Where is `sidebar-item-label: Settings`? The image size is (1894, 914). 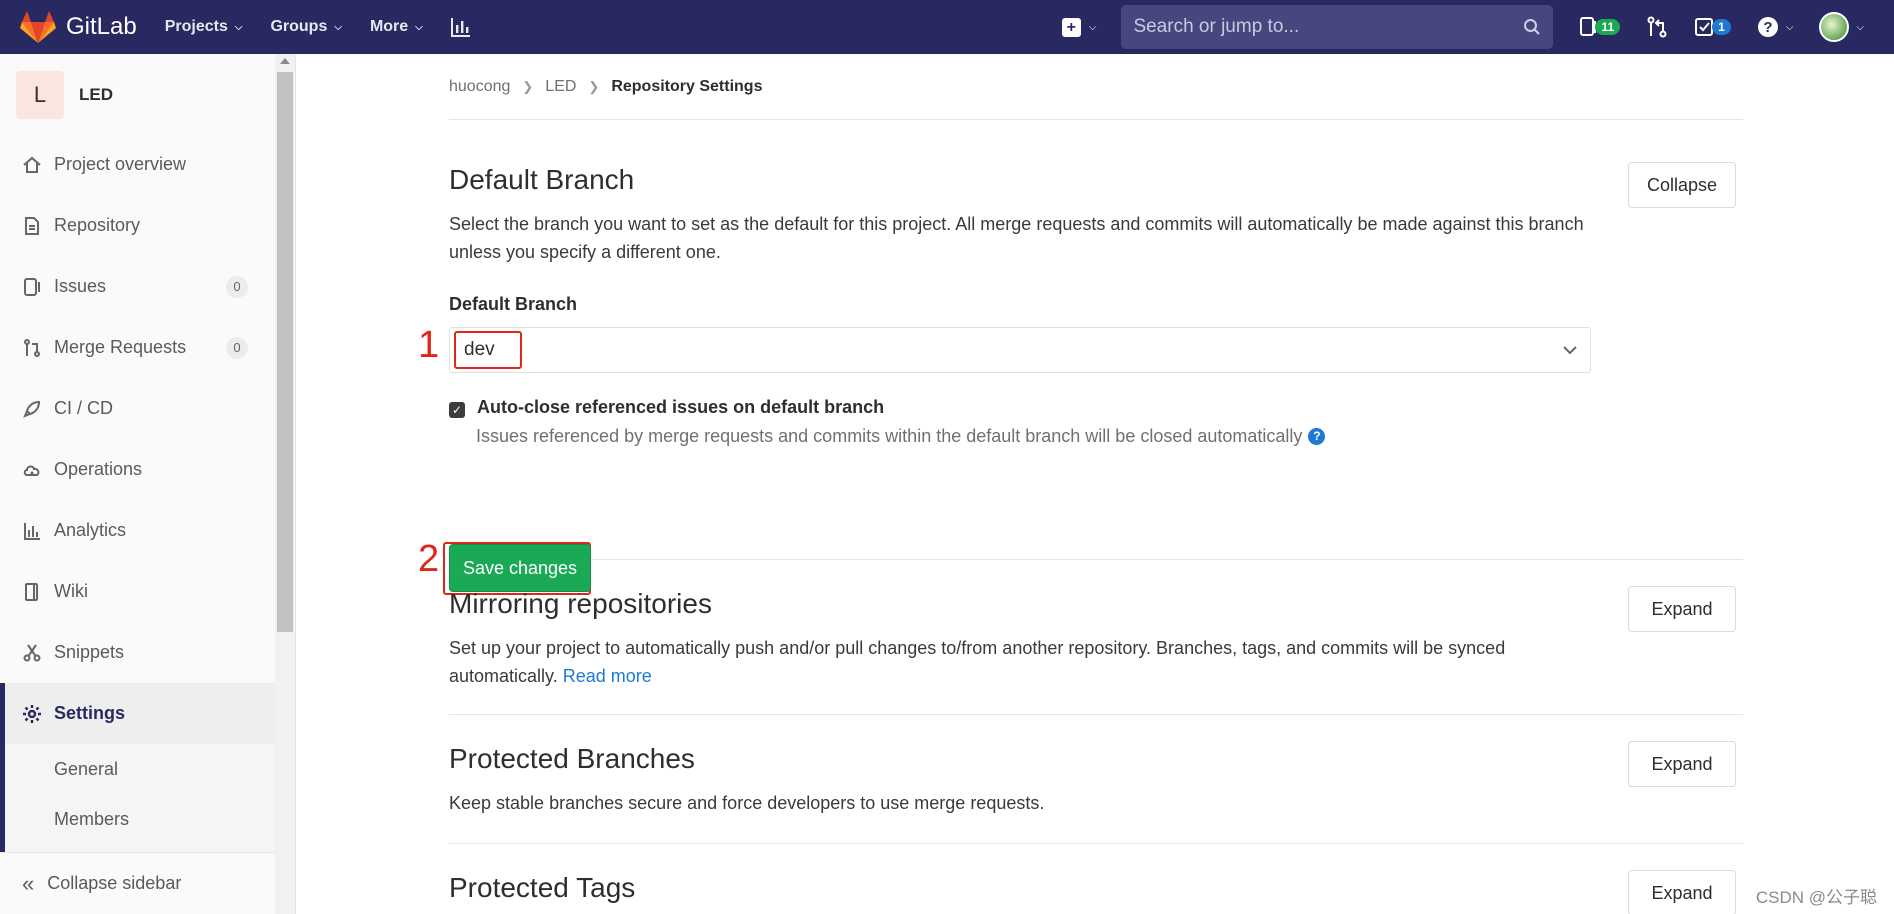 sidebar-item-label: Settings is located at coordinates (90, 713).